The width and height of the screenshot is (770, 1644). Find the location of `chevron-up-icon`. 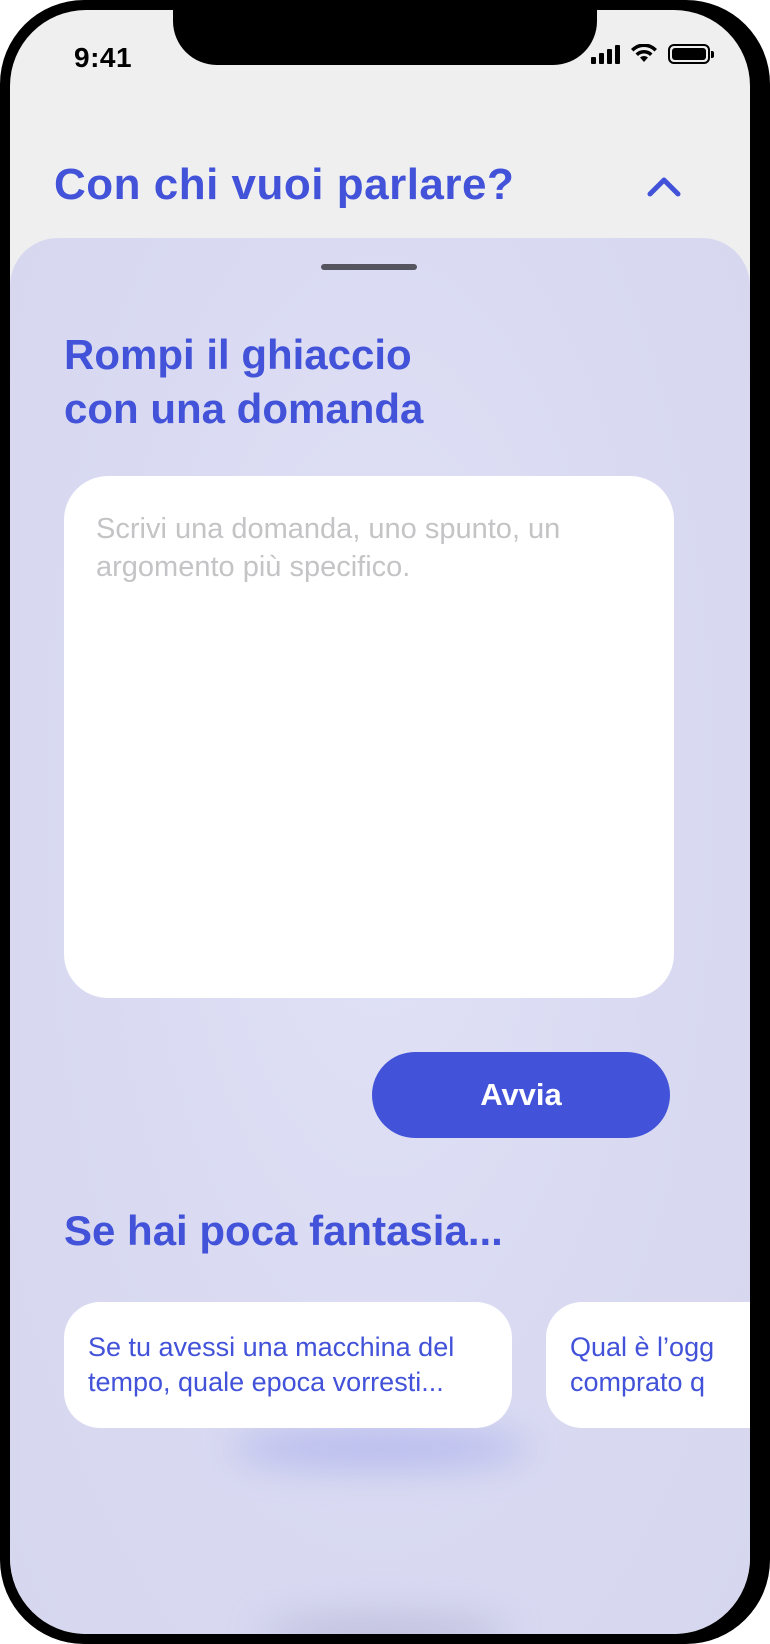

chevron-up-icon is located at coordinates (664, 186).